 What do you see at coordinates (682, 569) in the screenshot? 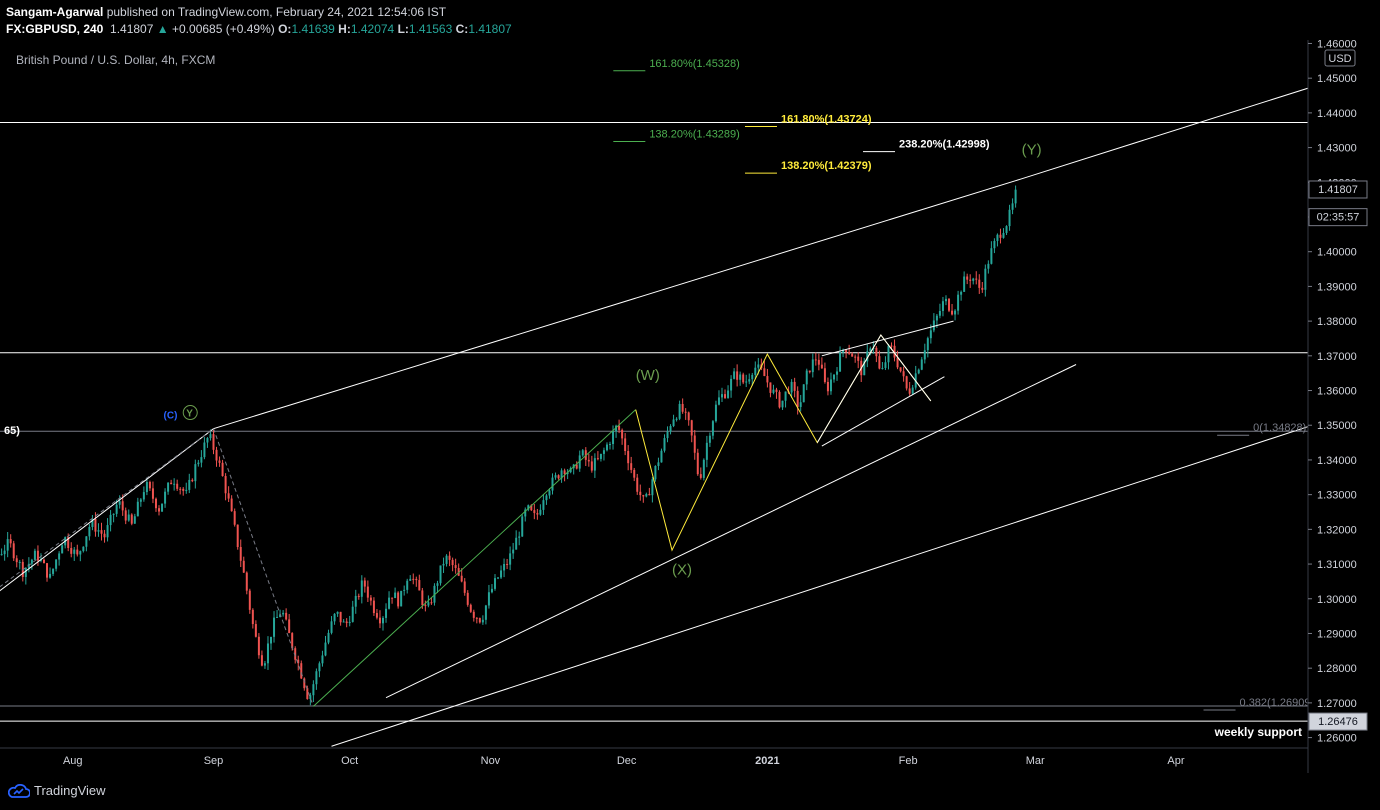
I see `wave-label: (X)` at bounding box center [682, 569].